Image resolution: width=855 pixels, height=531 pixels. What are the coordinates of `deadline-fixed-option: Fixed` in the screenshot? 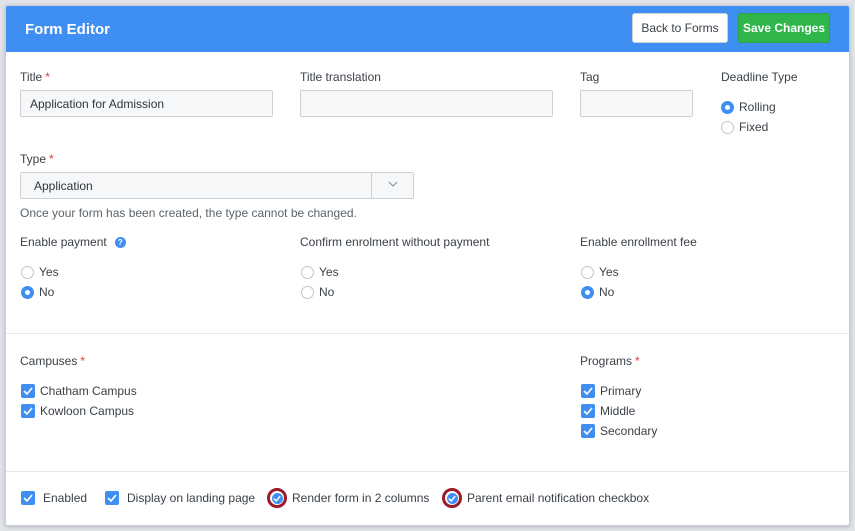 It's located at (744, 127).